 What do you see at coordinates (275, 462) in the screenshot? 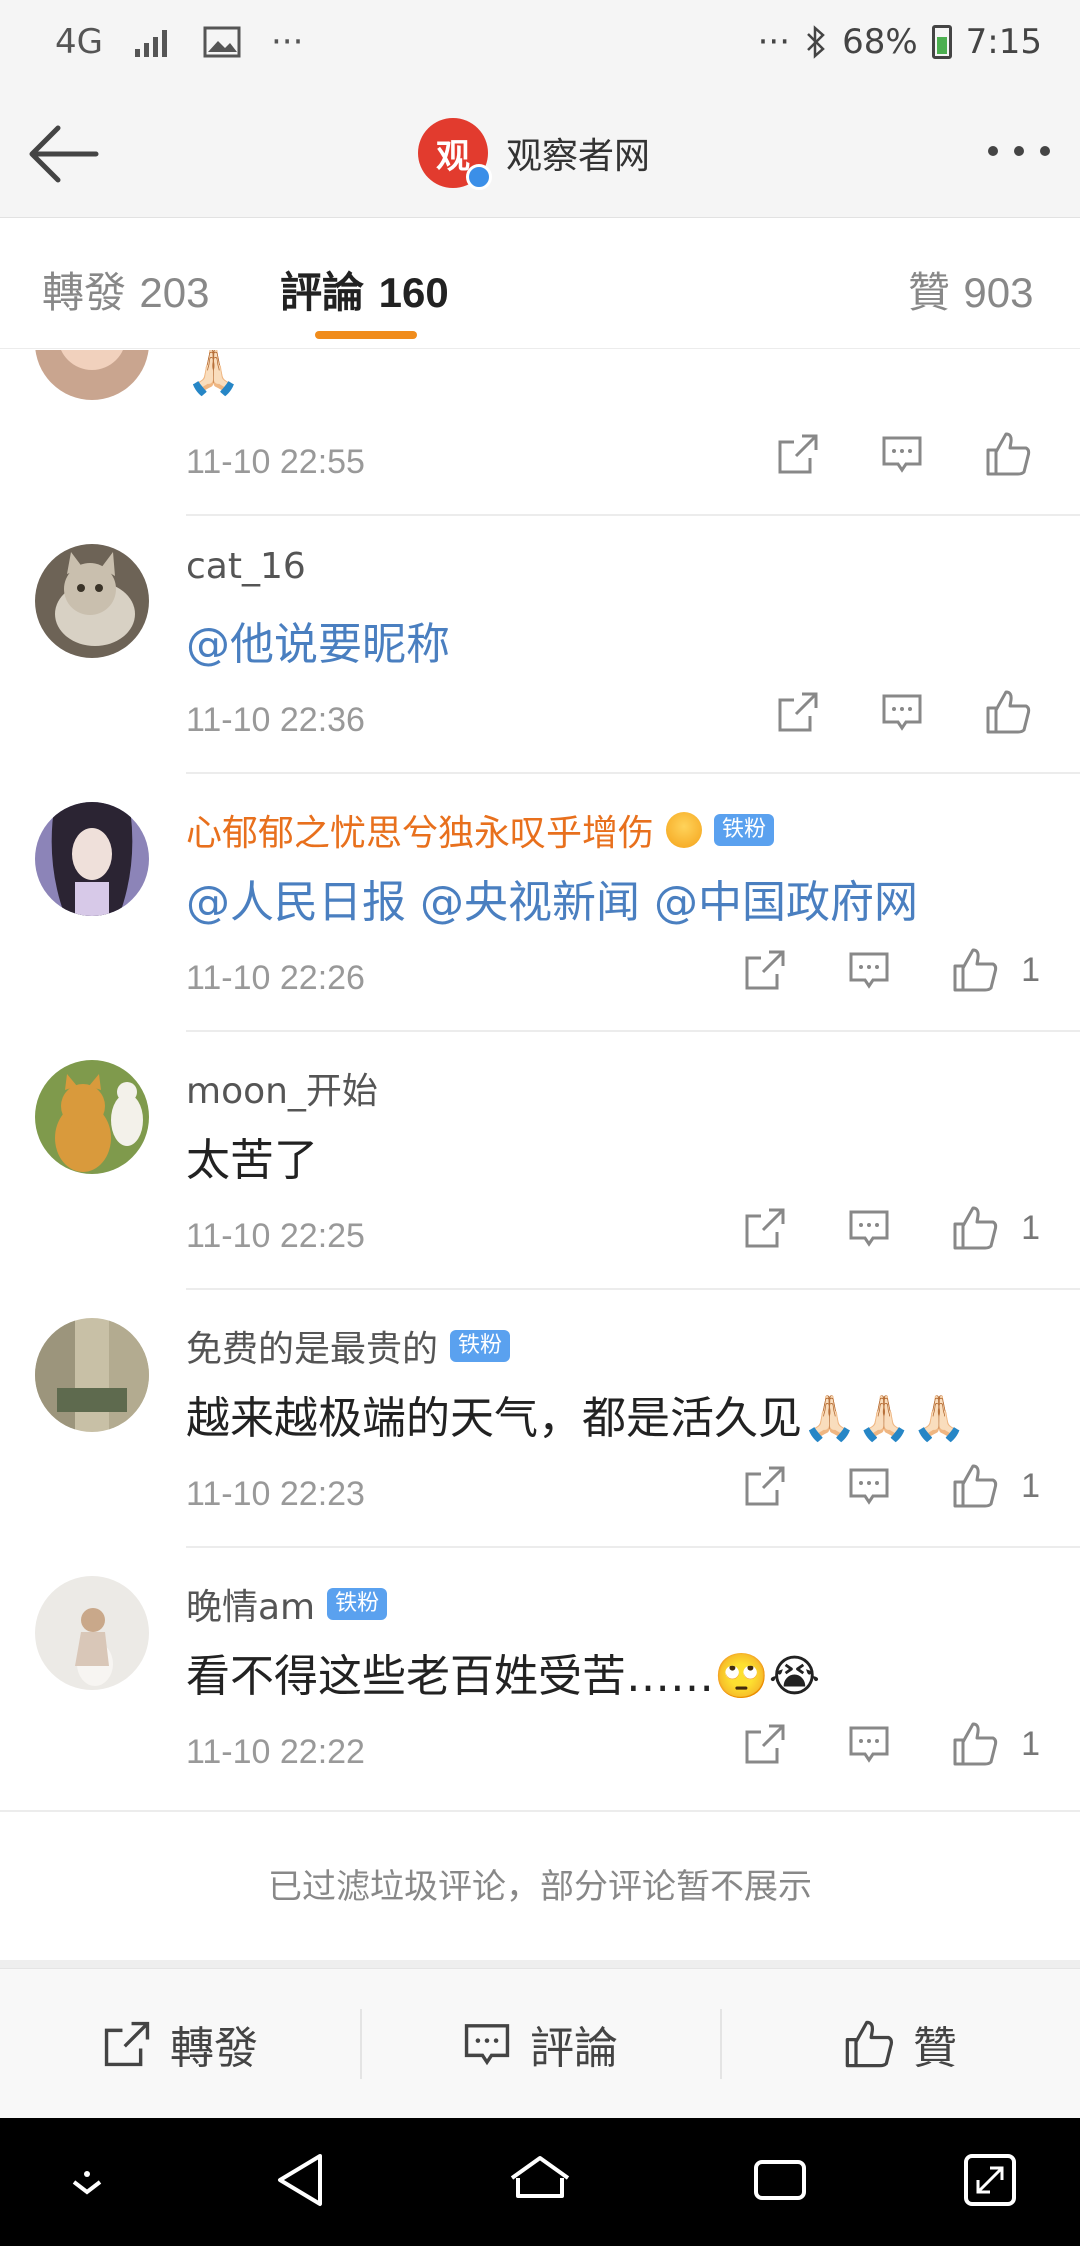
I see `comment-time: 11-10 22:55` at bounding box center [275, 462].